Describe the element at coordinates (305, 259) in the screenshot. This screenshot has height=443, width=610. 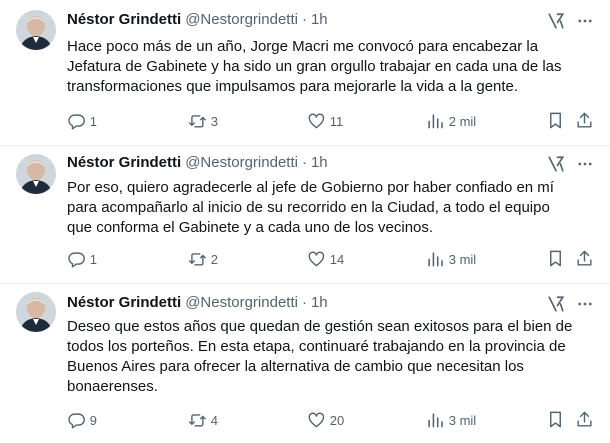
I see `tweet-actions: 1 2 14 3 mil` at that location.